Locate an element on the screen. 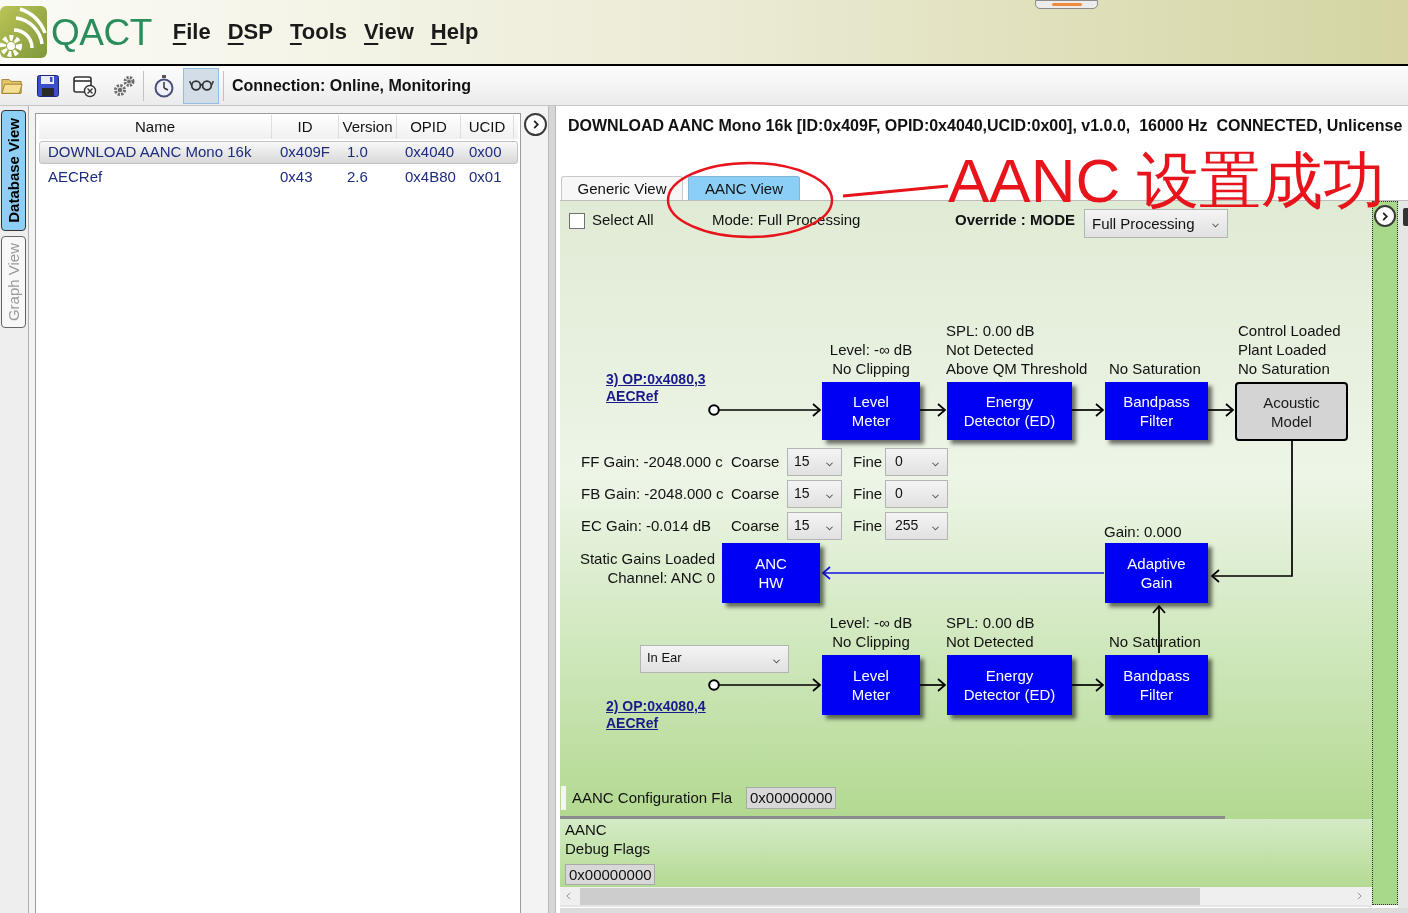  selector-dropdown: In Ear is located at coordinates (714, 659).